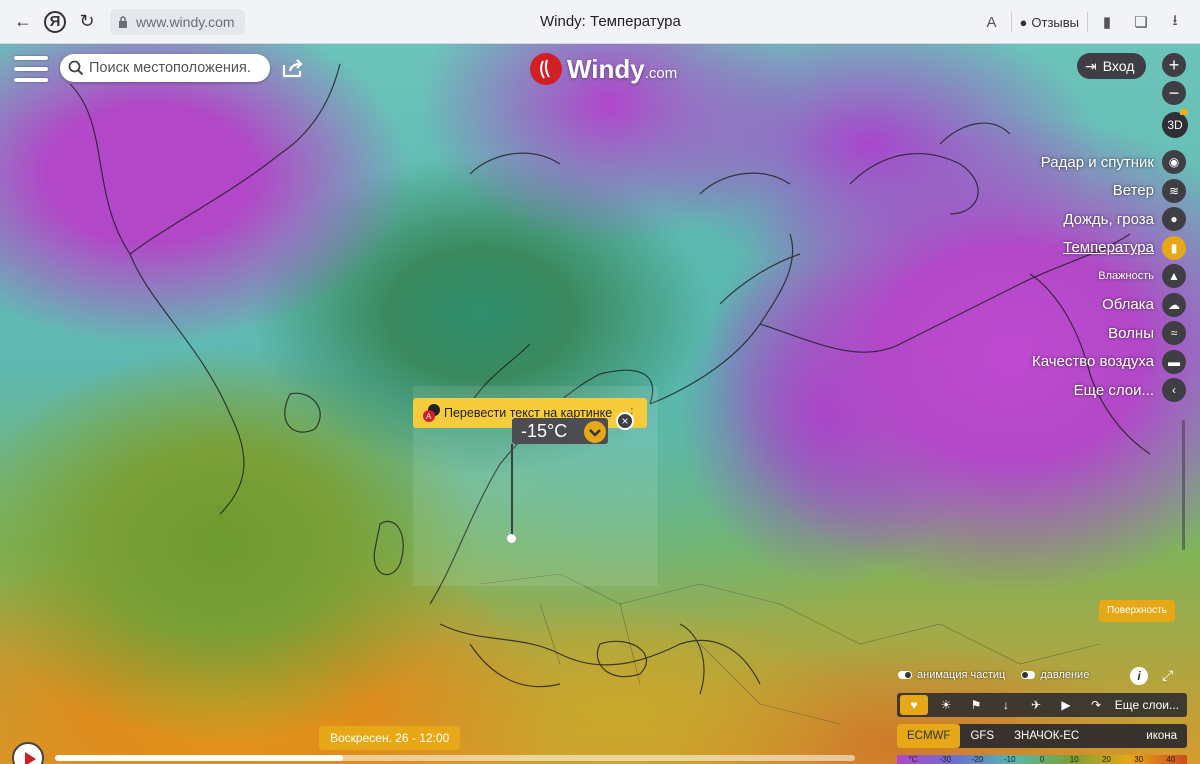 This screenshot has width=1200, height=764. I want to click on model-tab: ЗНАЧОК-ЕС, so click(1046, 736).